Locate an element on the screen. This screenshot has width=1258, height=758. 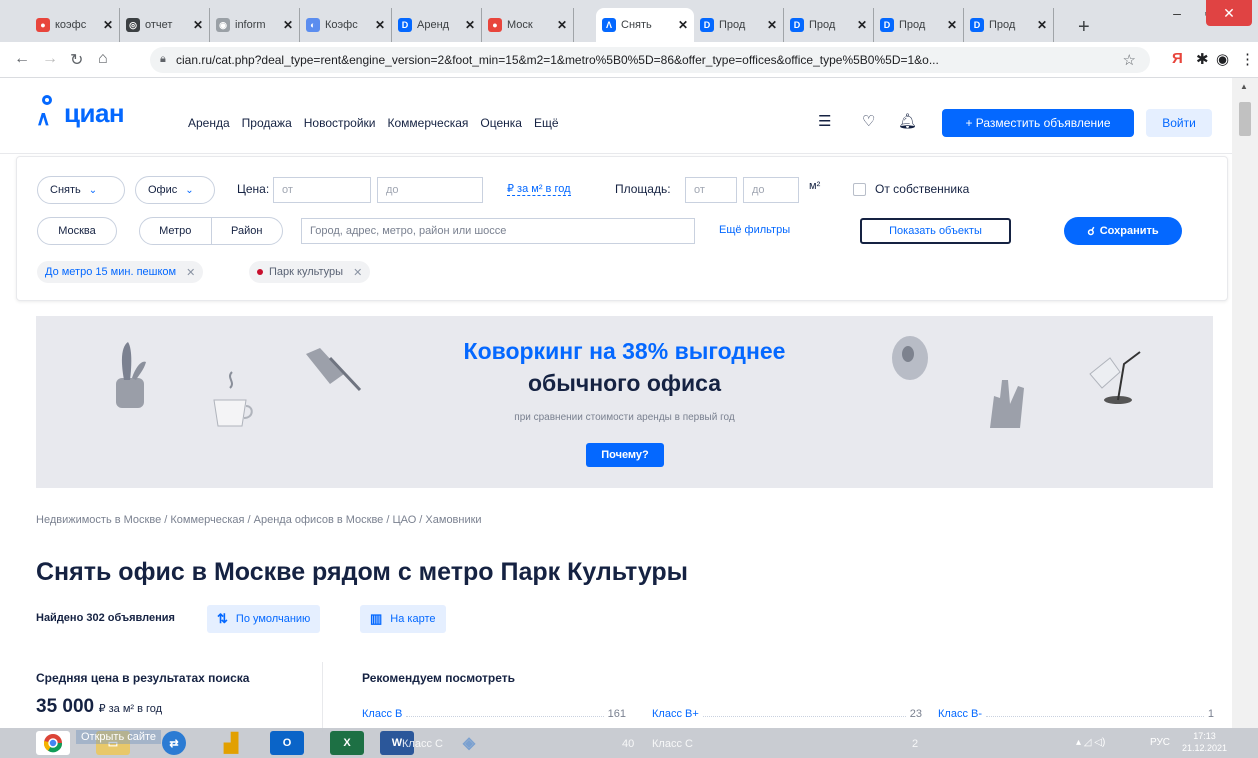
new-tab-button: + is located at coordinates (1084, 27).